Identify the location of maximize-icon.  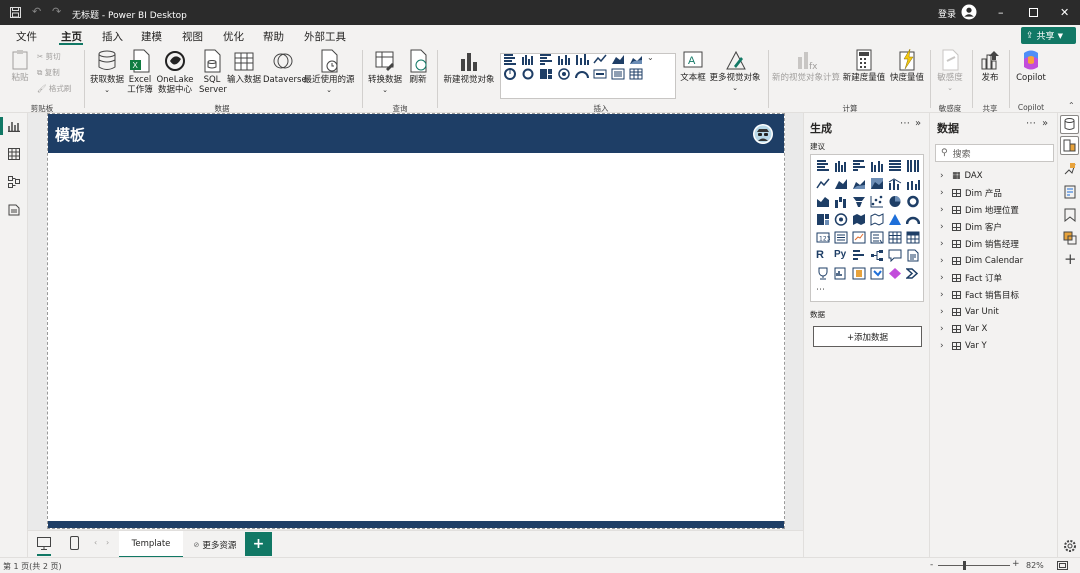
(1033, 12).